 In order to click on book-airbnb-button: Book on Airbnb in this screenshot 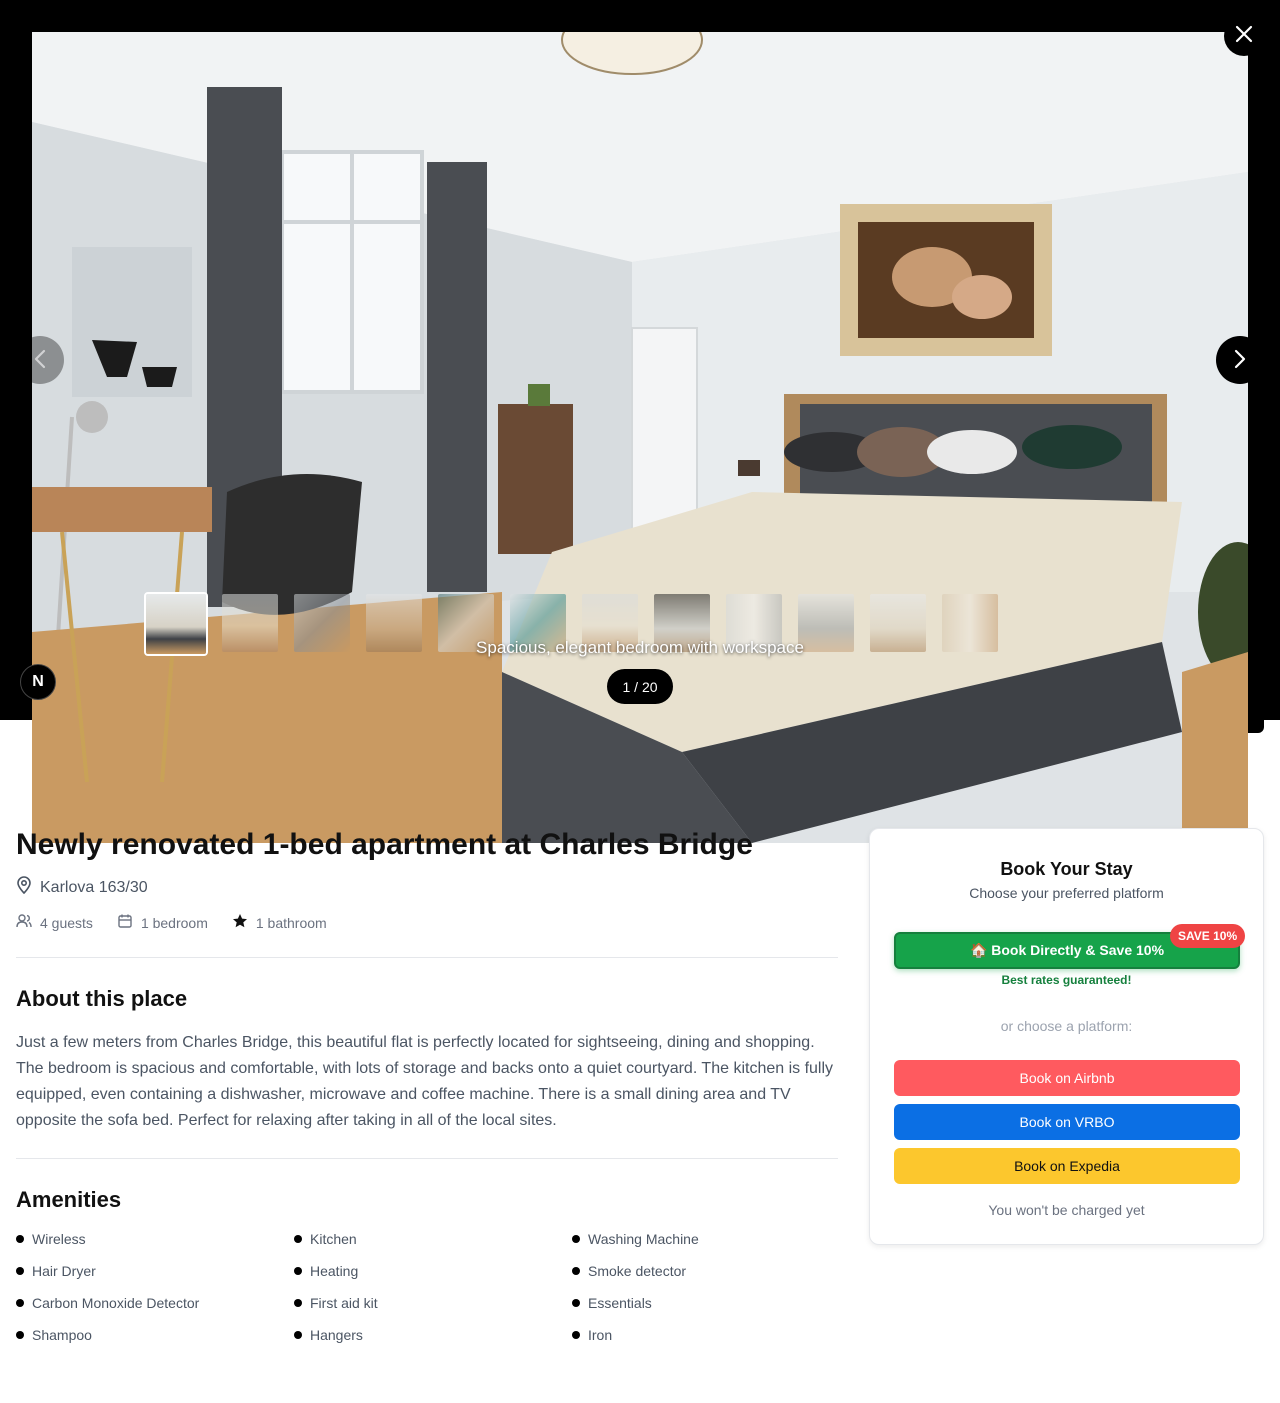, I will do `click(1067, 1078)`.